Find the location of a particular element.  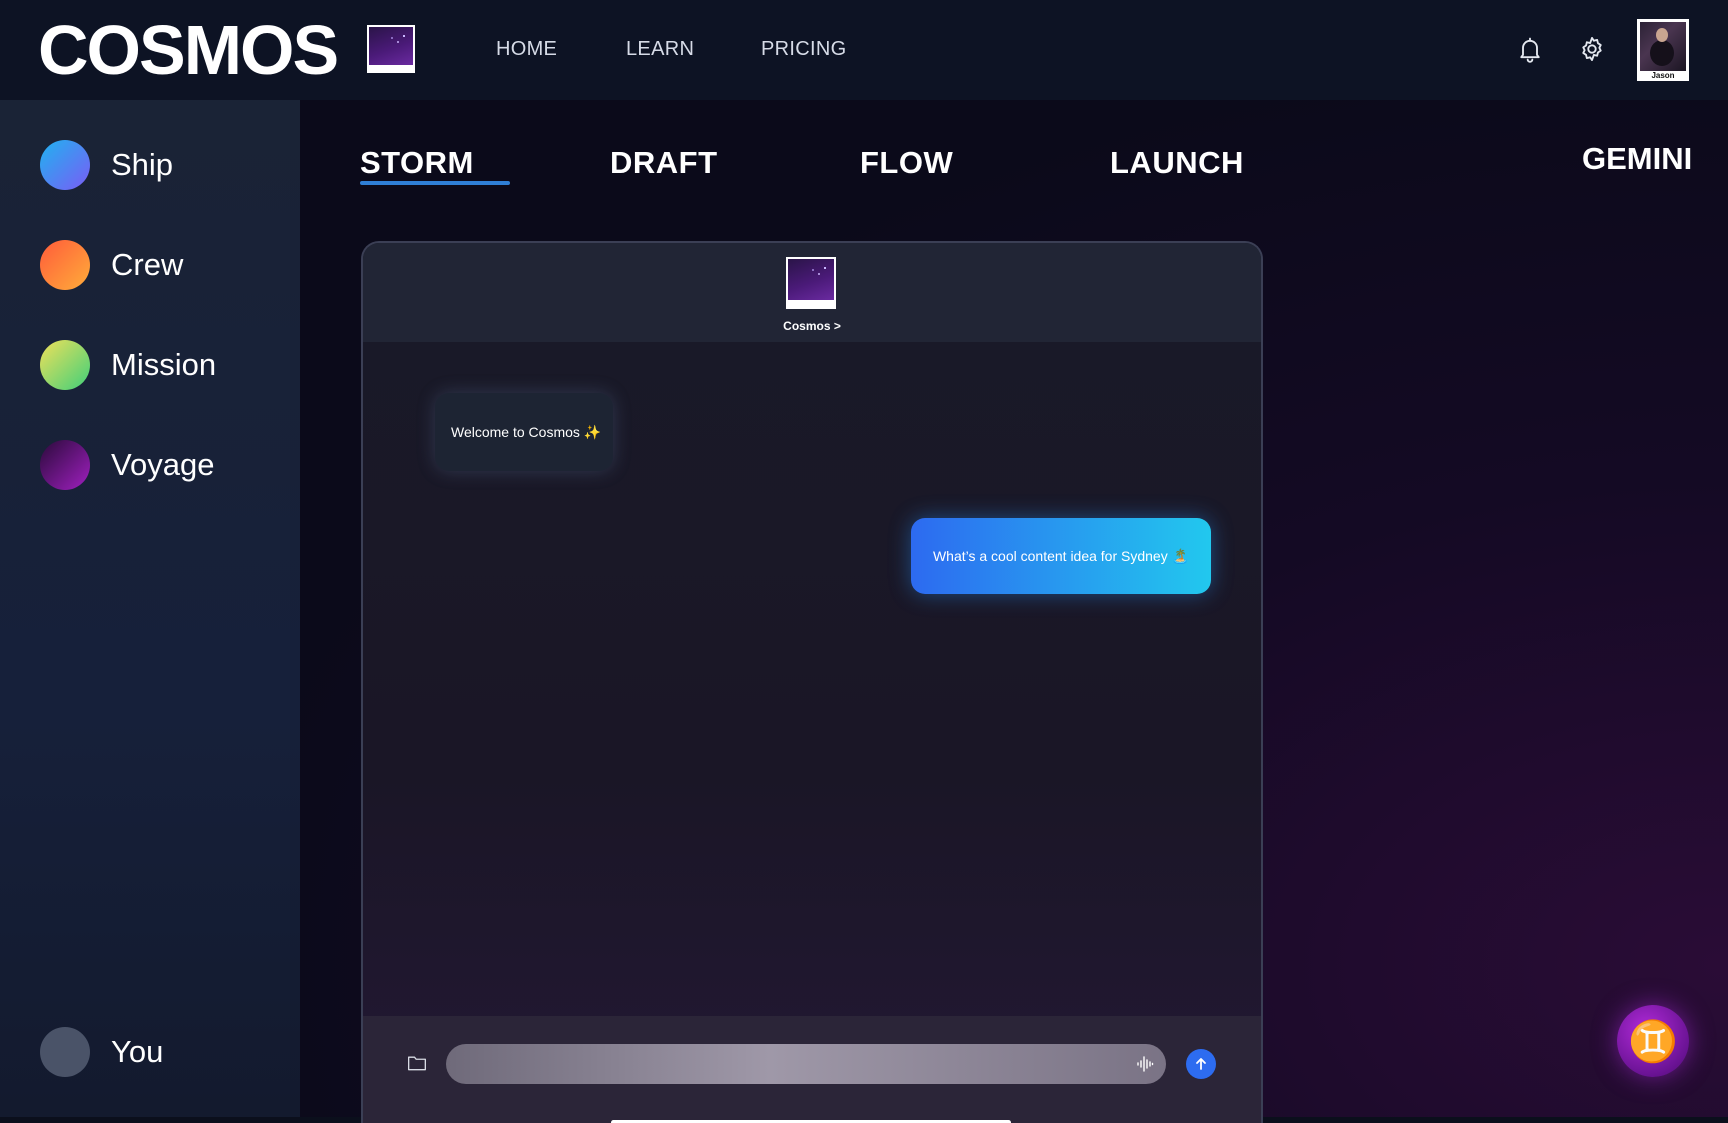

send-button is located at coordinates (1201, 1064).